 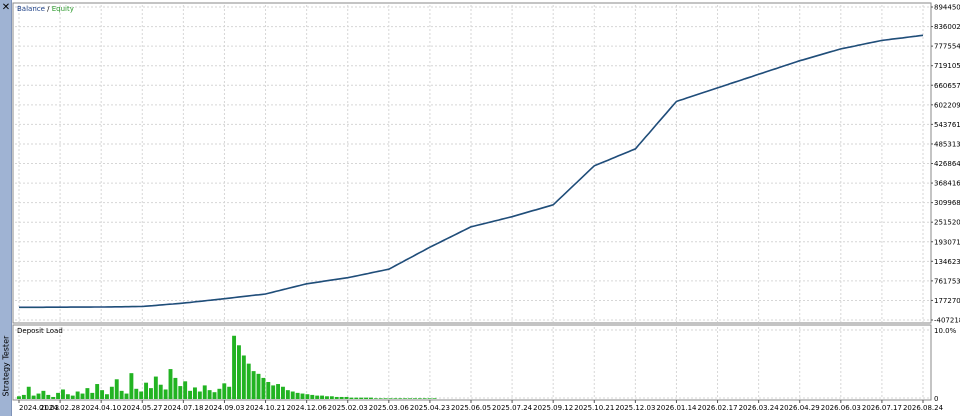 What do you see at coordinates (947, 105) in the screenshot?
I see `y-tick-label: 6022095` at bounding box center [947, 105].